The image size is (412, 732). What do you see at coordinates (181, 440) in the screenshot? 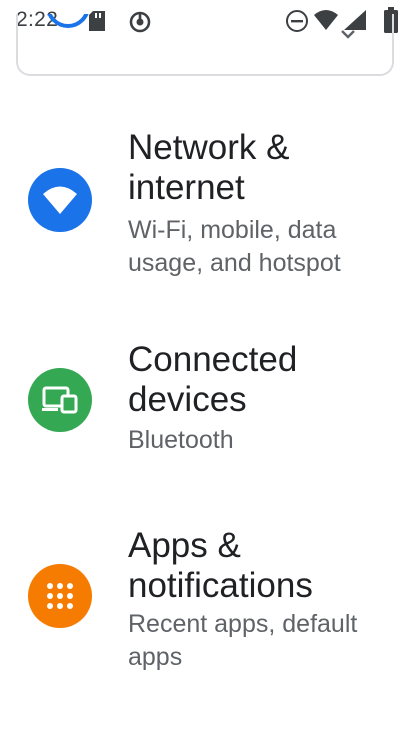
I see `settings-item-subtitle: Bluetooth` at bounding box center [181, 440].